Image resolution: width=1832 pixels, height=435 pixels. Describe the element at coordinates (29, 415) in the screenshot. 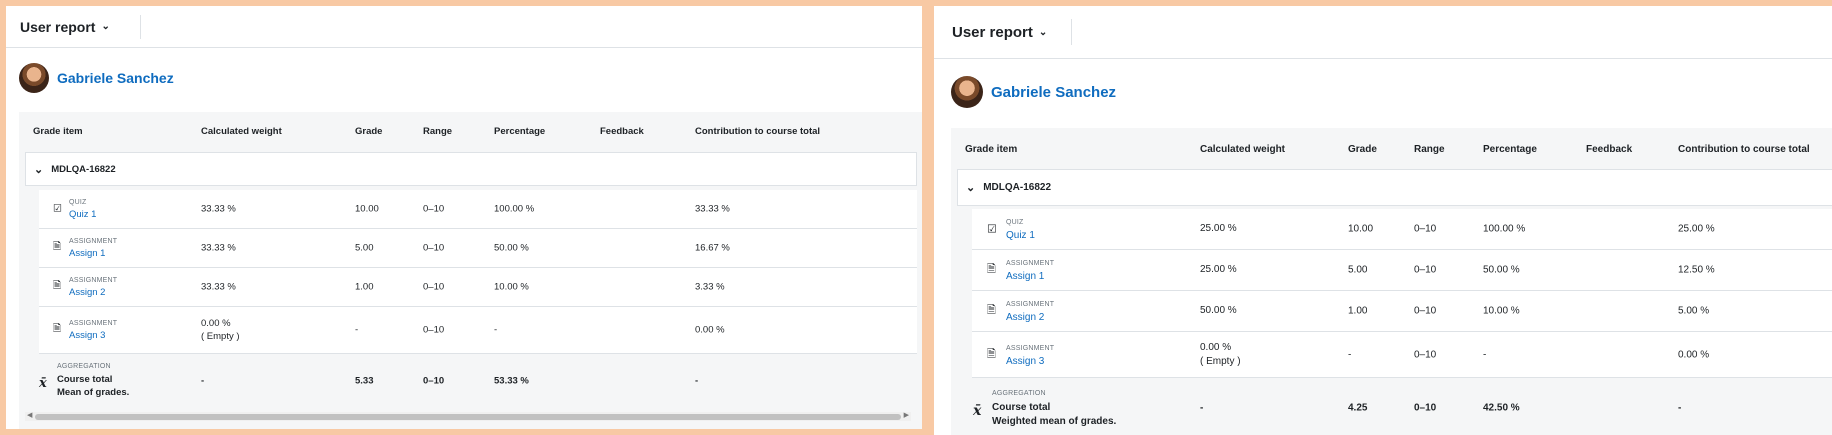

I see `scroll-left-icon: ◀` at that location.